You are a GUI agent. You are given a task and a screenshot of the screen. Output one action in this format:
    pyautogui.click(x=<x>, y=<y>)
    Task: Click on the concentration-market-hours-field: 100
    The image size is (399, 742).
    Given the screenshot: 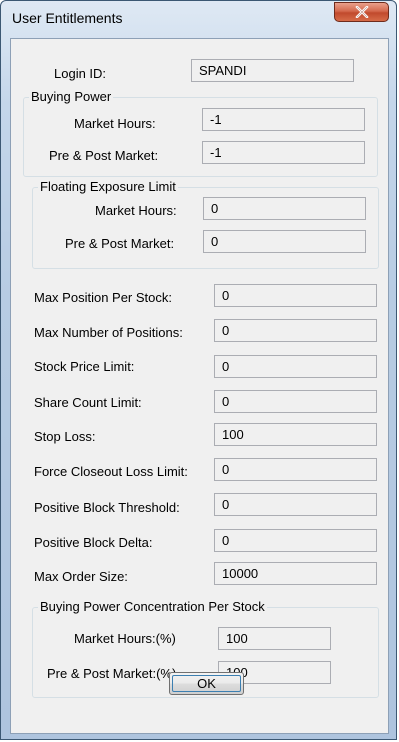 What is the action you would take?
    pyautogui.click(x=274, y=638)
    